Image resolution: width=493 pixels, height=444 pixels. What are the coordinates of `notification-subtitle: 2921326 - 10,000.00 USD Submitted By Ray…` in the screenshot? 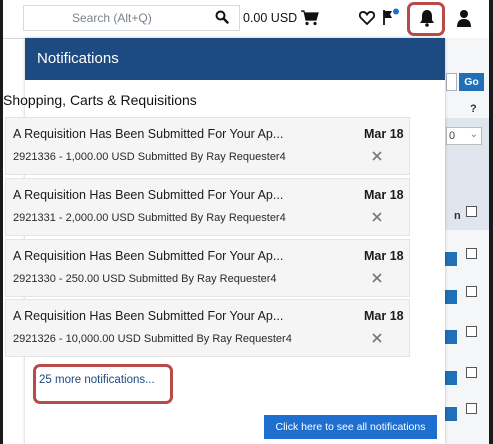 It's located at (152, 339).